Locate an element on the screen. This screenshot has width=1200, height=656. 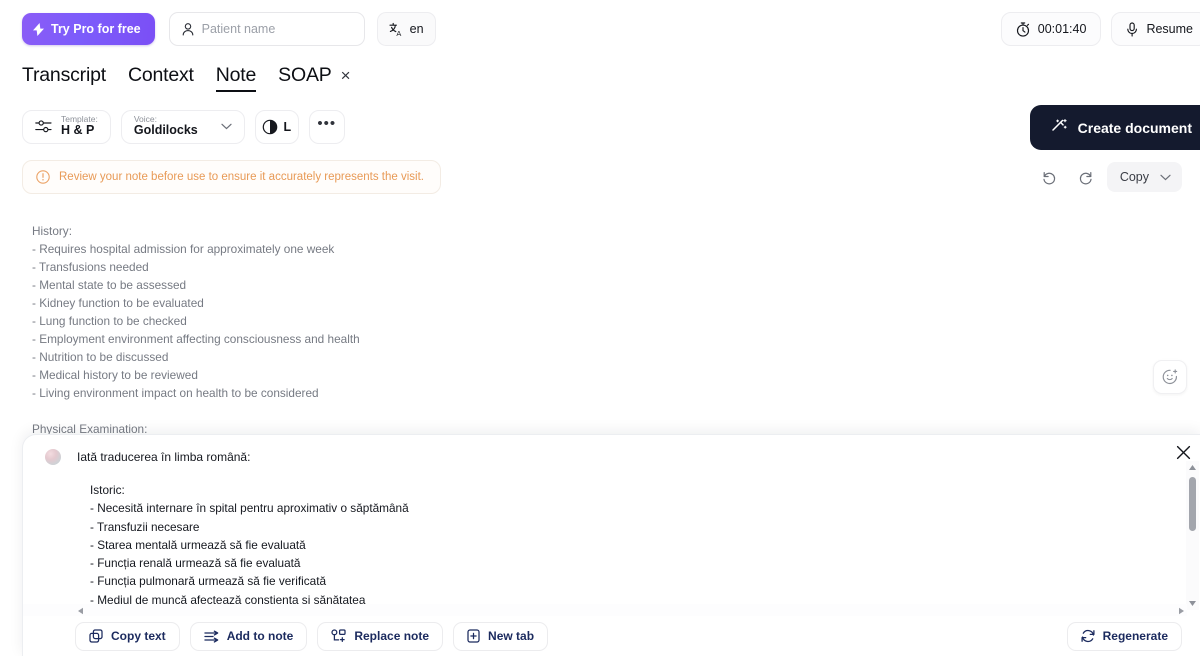
assistant-avatar is located at coordinates (53, 457).